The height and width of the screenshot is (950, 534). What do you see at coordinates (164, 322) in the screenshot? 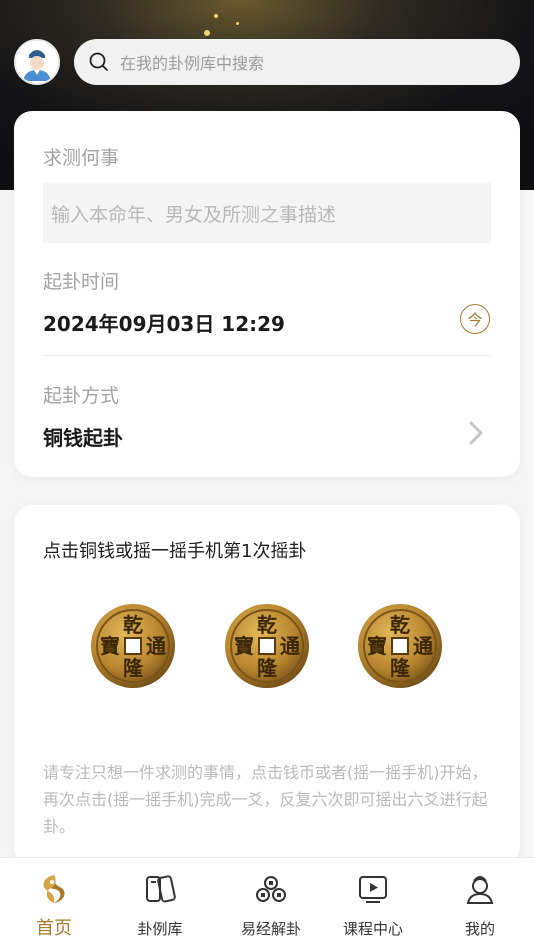
I see `time-value: 2024年09月03日 12:29` at bounding box center [164, 322].